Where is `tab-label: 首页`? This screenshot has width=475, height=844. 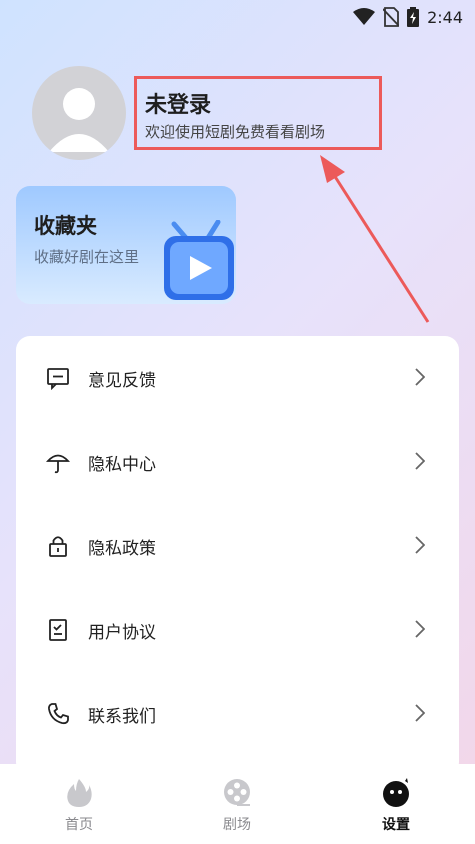
tab-label: 首页 is located at coordinates (79, 825).